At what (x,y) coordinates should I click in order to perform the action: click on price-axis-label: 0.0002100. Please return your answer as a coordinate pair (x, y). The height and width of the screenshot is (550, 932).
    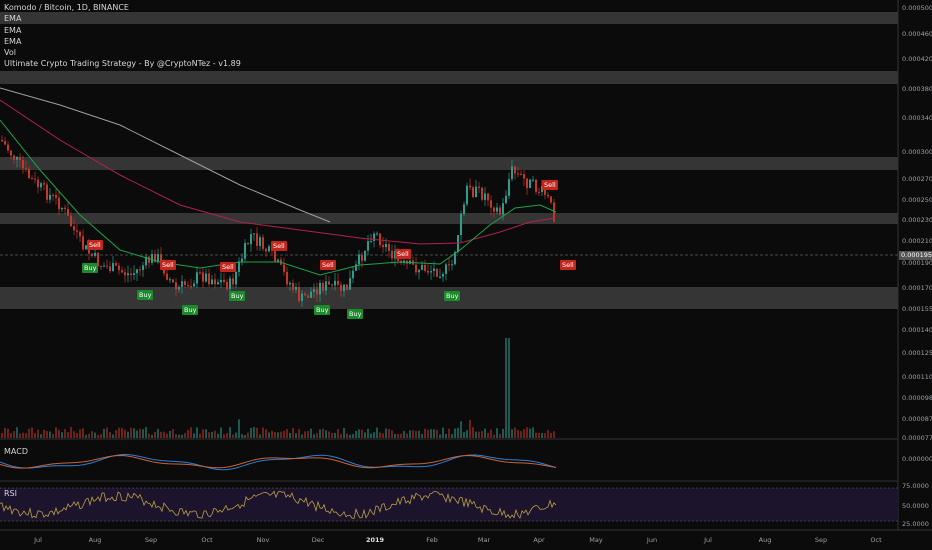
    Looking at the image, I should click on (917, 241).